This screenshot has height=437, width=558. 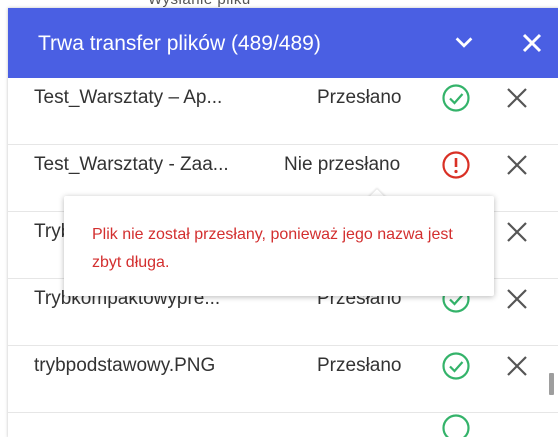 I want to click on upload-panel-title: Trwa transfer plików (489/489), so click(x=179, y=43).